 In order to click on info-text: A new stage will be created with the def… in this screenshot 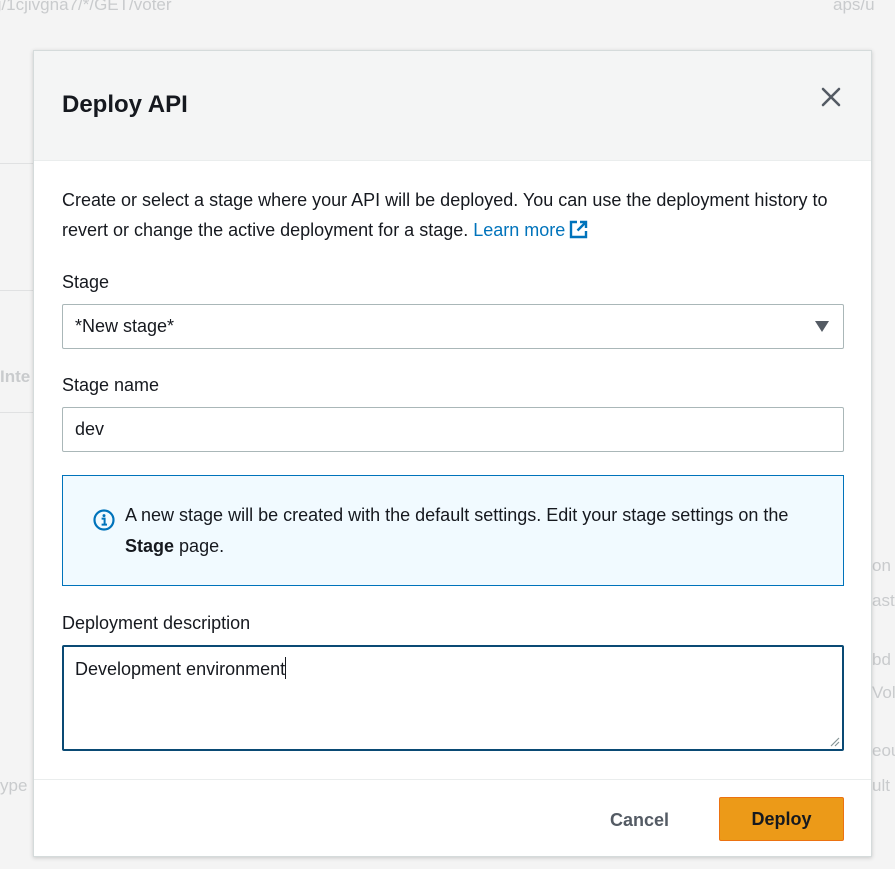, I will do `click(475, 531)`.